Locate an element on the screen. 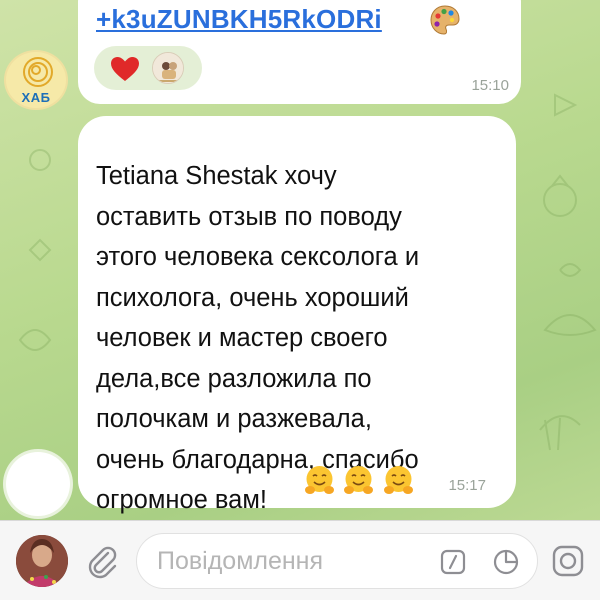 The image size is (600, 600). message-time: 15:17 is located at coordinates (467, 485).